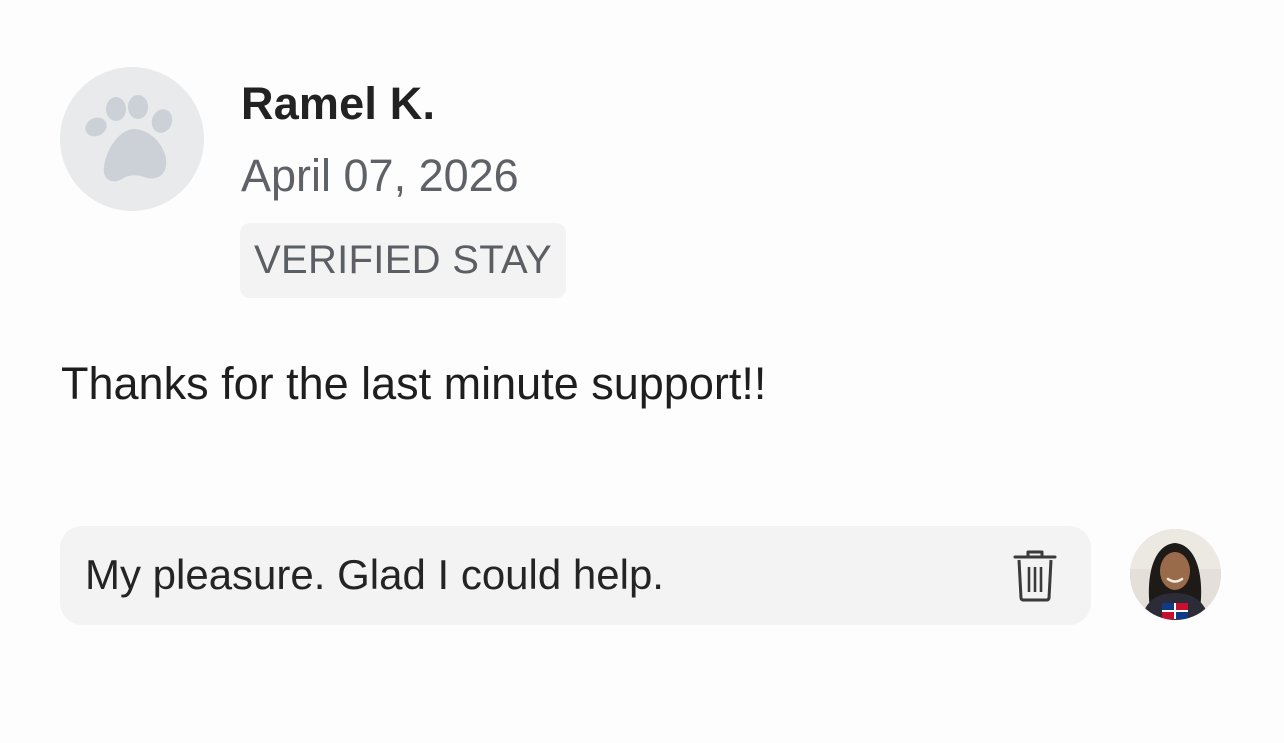 The width and height of the screenshot is (1284, 743). What do you see at coordinates (414, 383) in the screenshot?
I see `review-text: Thanks for the last minute support!!` at bounding box center [414, 383].